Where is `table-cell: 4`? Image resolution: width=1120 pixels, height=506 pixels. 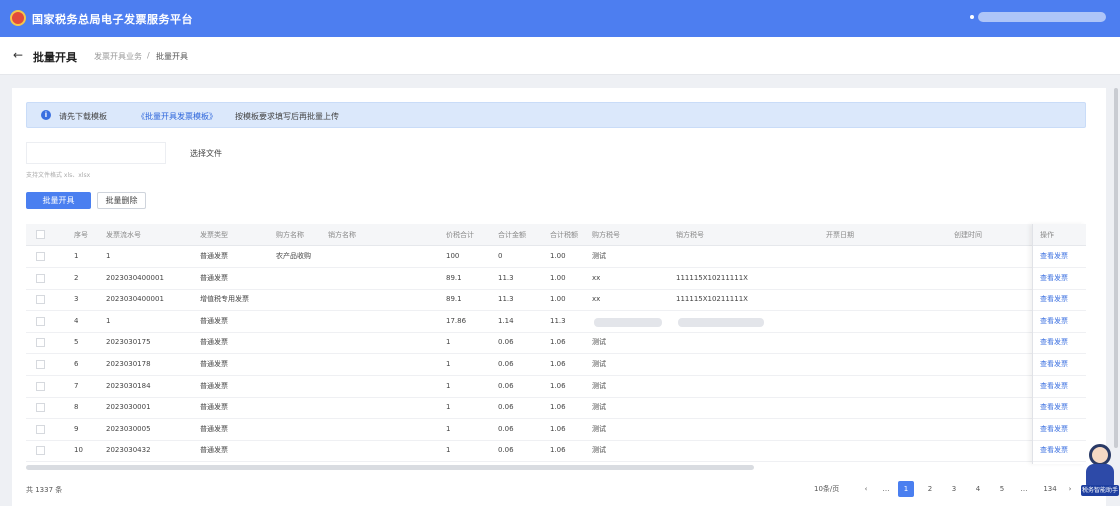 table-cell: 4 is located at coordinates (76, 320).